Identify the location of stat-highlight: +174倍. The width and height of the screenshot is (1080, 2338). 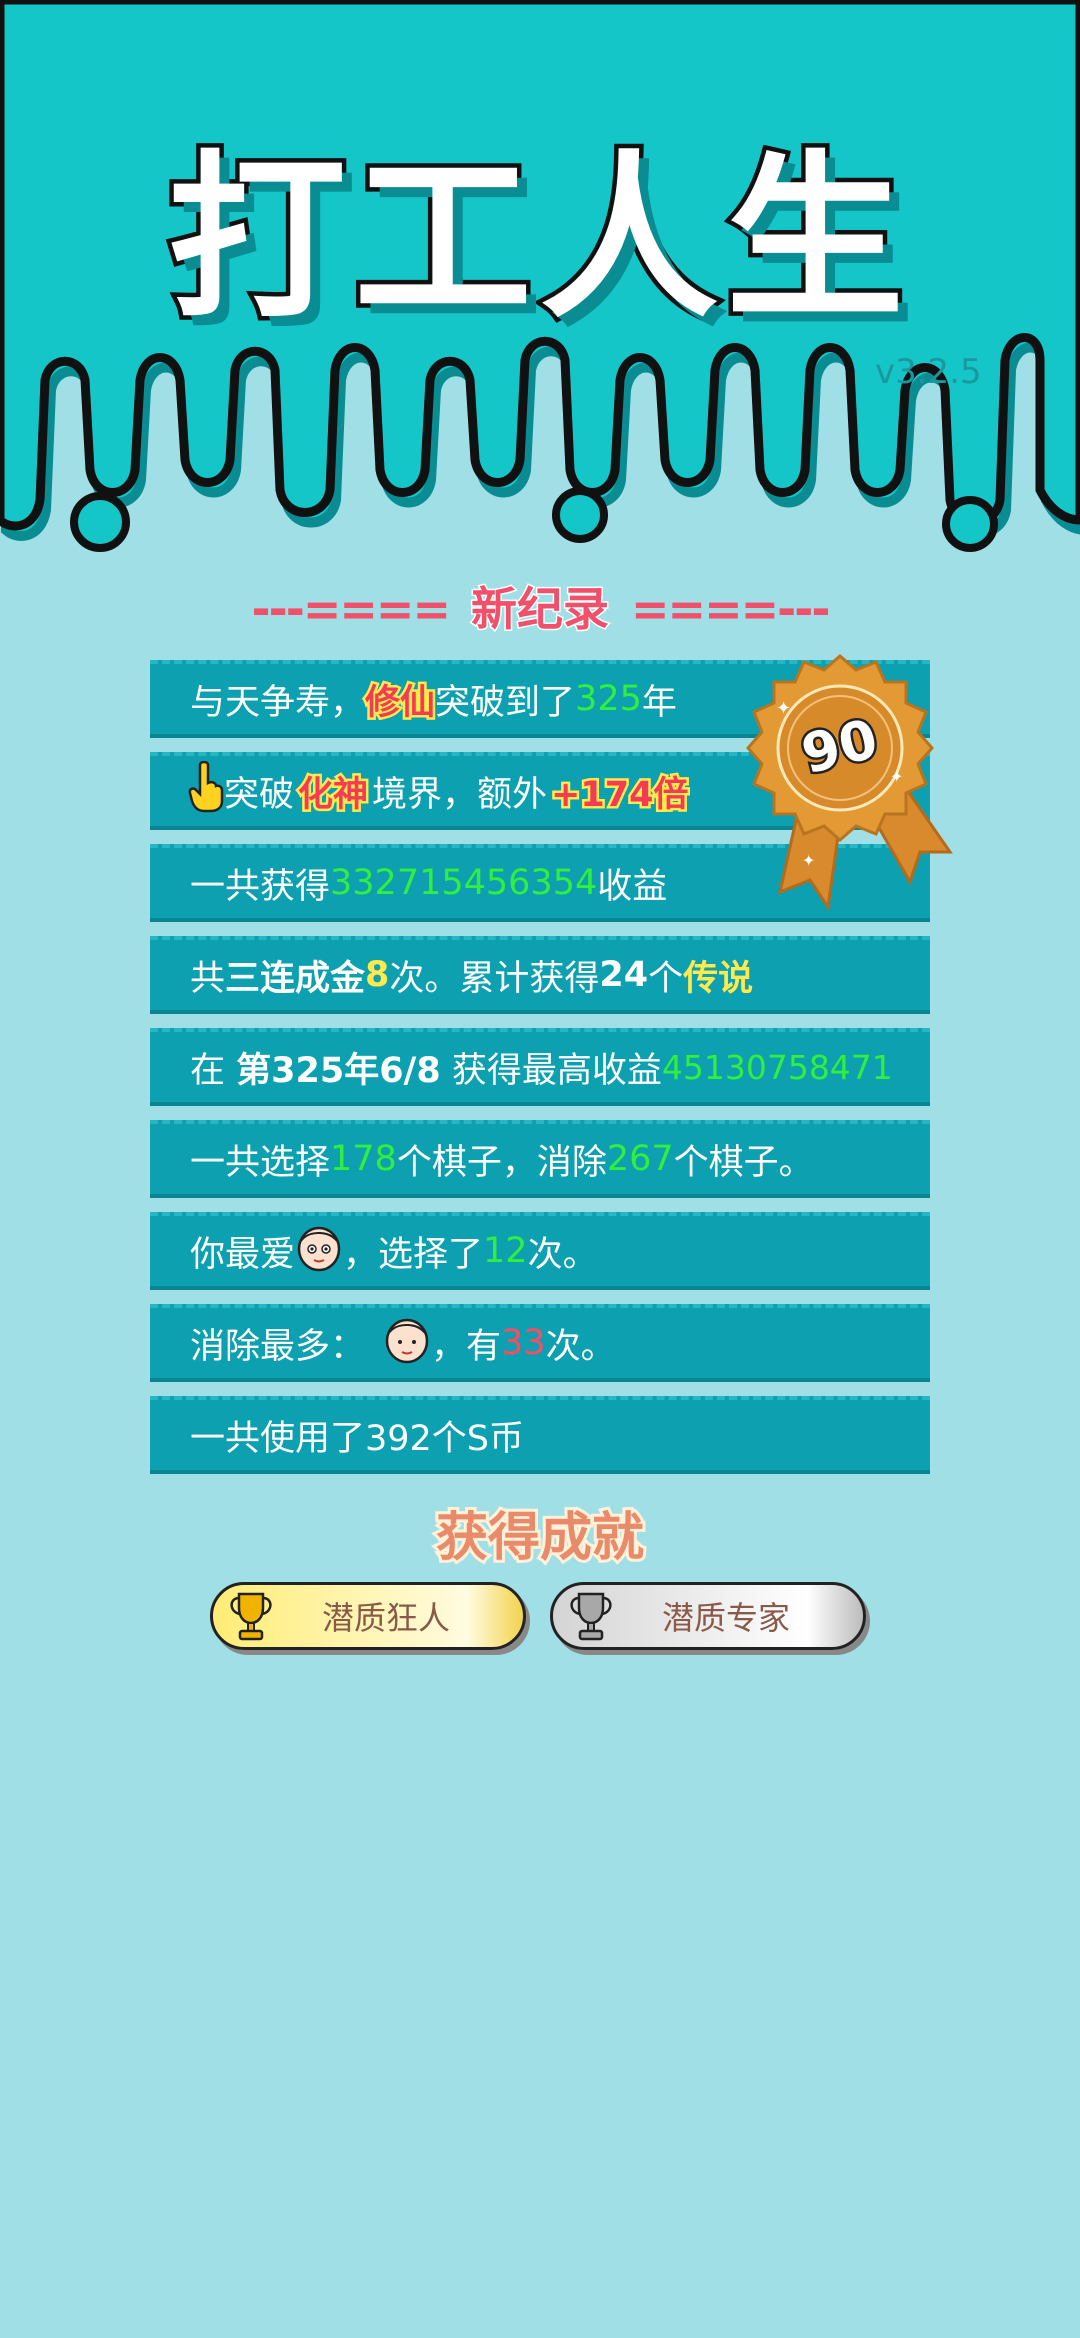
(620, 794).